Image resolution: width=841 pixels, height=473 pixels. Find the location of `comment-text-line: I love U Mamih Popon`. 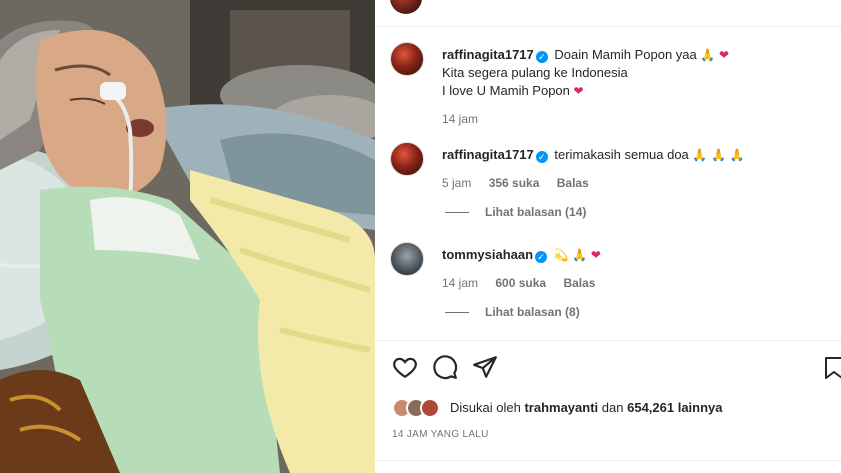

comment-text-line: I love U Mamih Popon is located at coordinates (506, 90).